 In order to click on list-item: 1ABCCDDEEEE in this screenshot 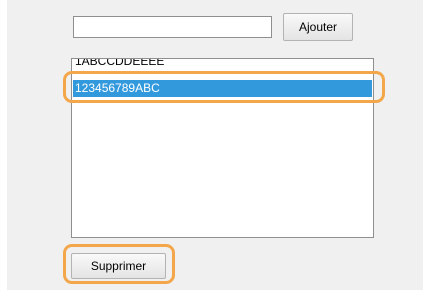, I will do `click(222, 64)`.